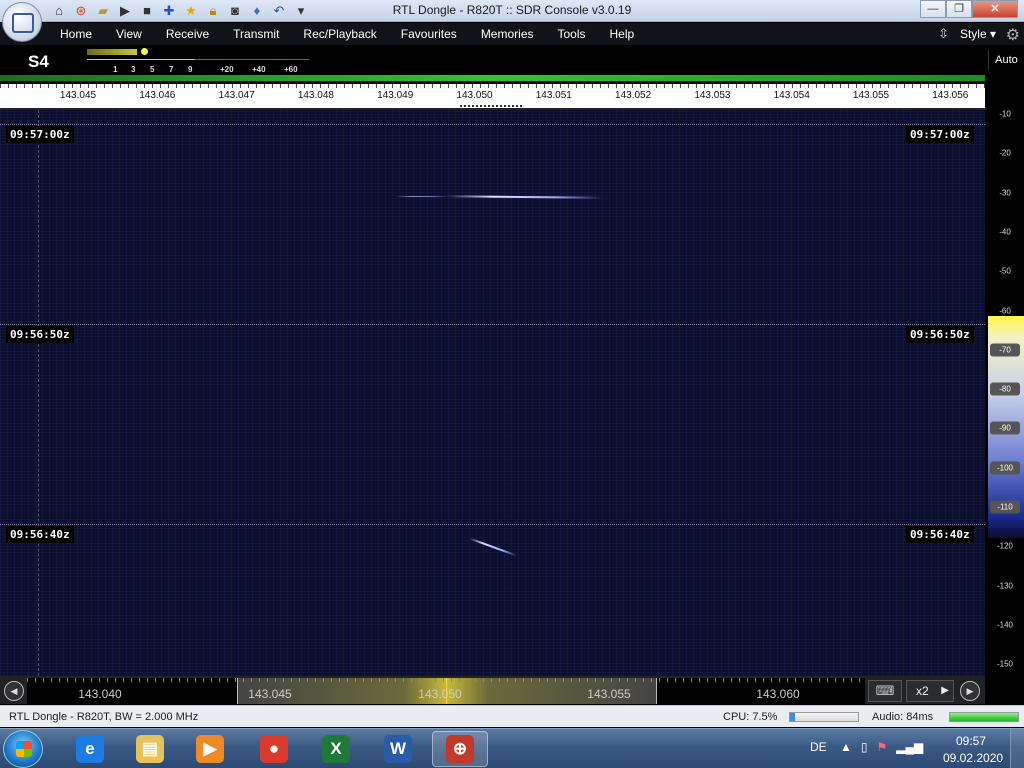 The height and width of the screenshot is (768, 1024). What do you see at coordinates (81, 11) in the screenshot?
I see `help-ring-icon: ⊛` at bounding box center [81, 11].